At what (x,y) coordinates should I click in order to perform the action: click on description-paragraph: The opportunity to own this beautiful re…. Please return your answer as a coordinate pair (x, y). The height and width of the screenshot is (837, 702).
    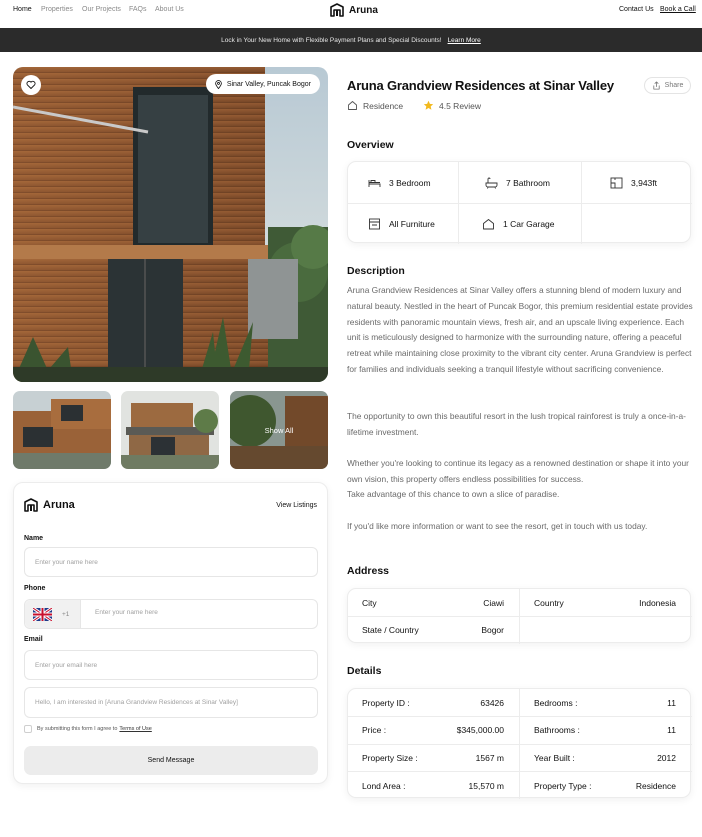
    Looking at the image, I should click on (516, 424).